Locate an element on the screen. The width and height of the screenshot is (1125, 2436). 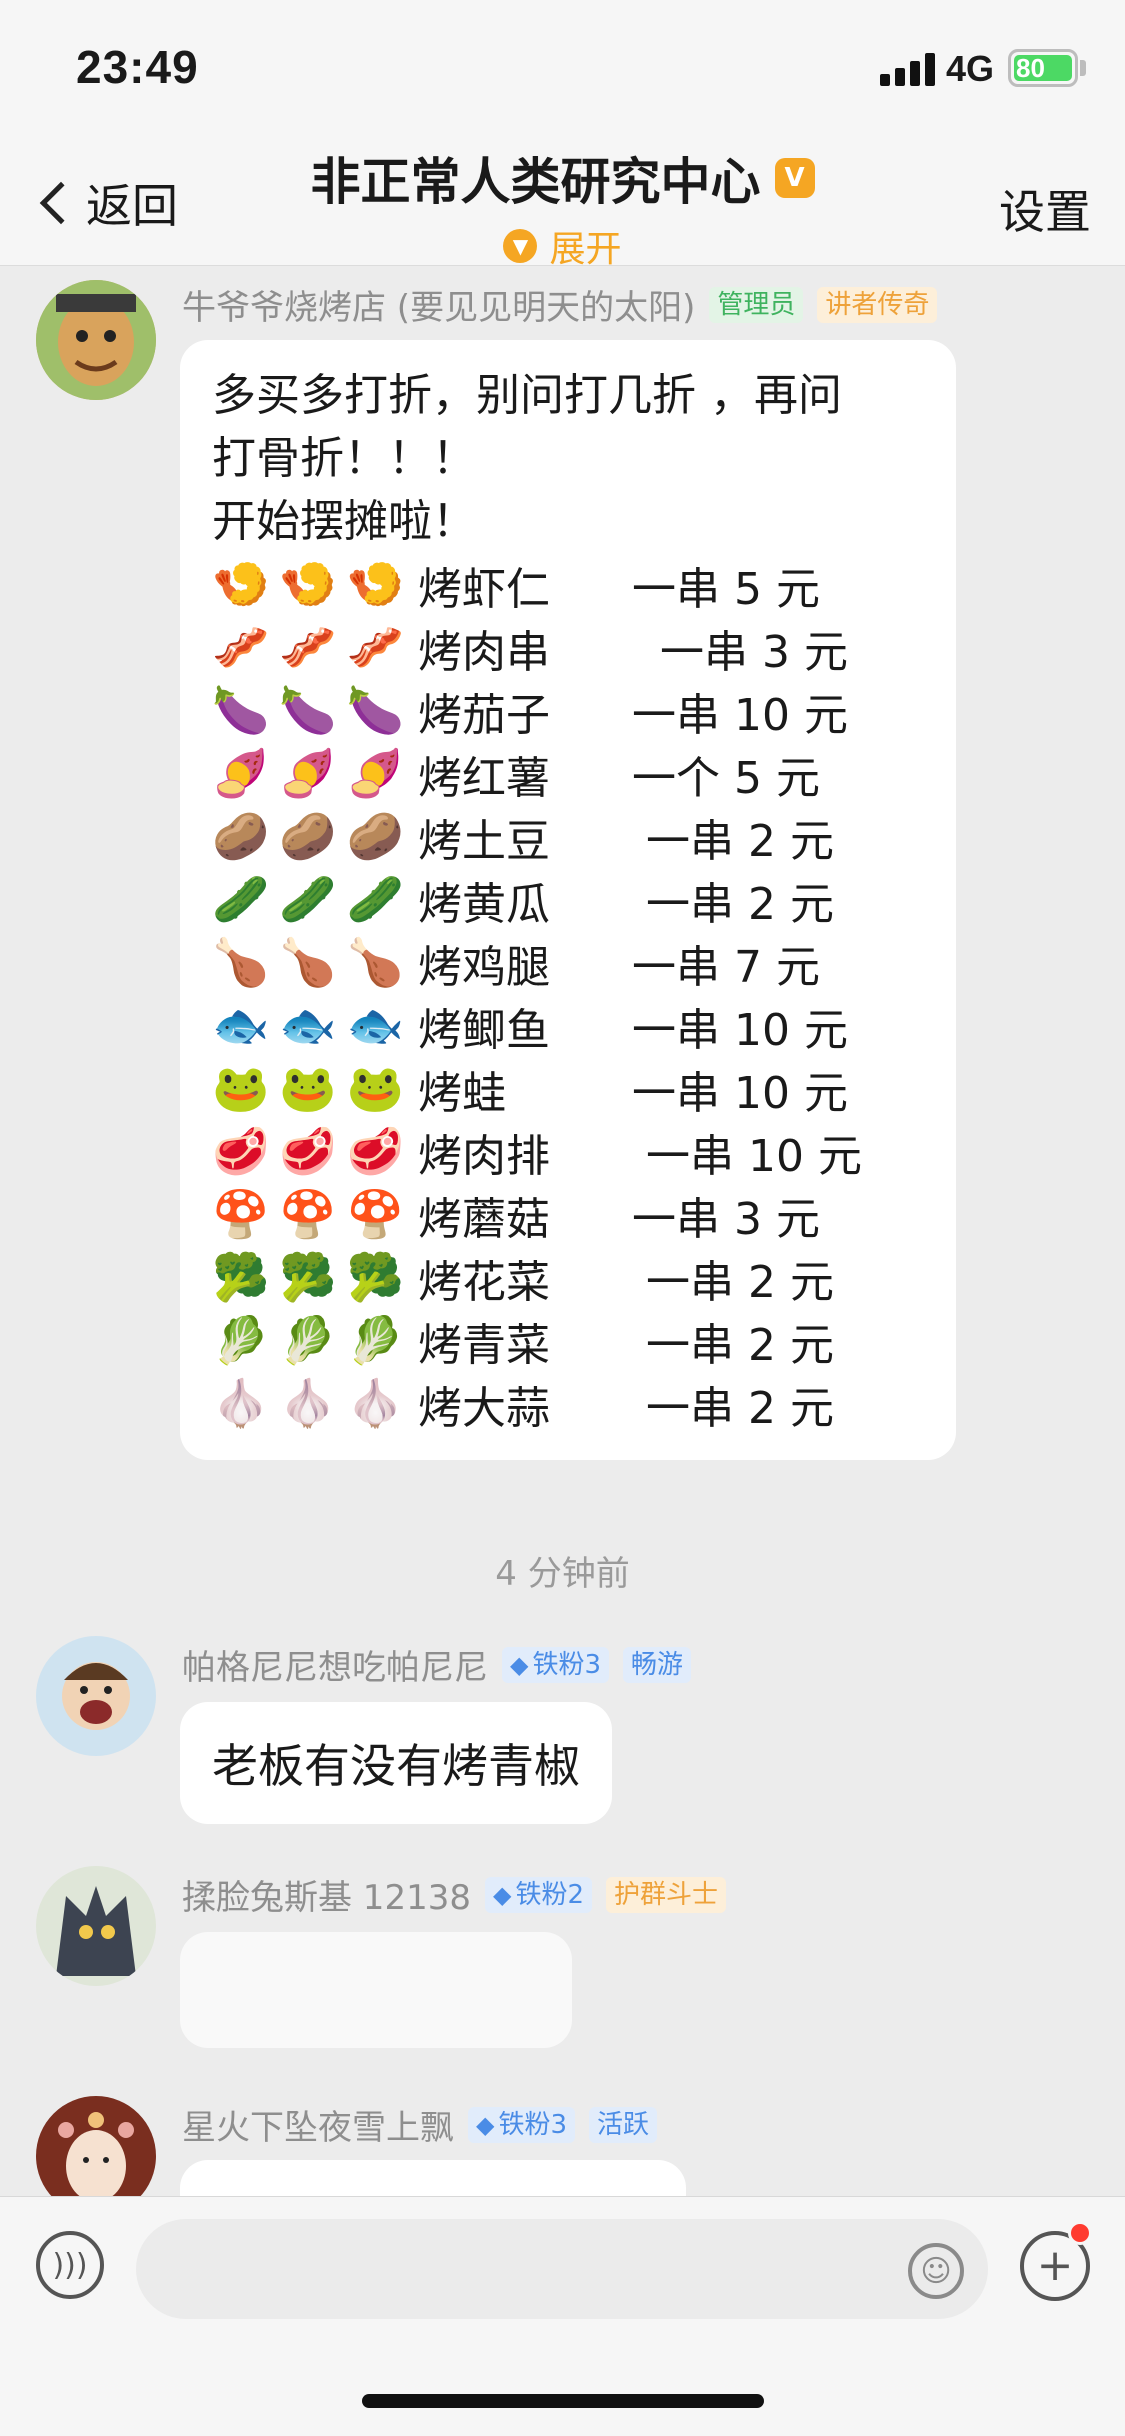
sender-line: 揉脸兔斯基 12138 ◆ 铁粉2 护群斗士 is located at coordinates (454, 1894).